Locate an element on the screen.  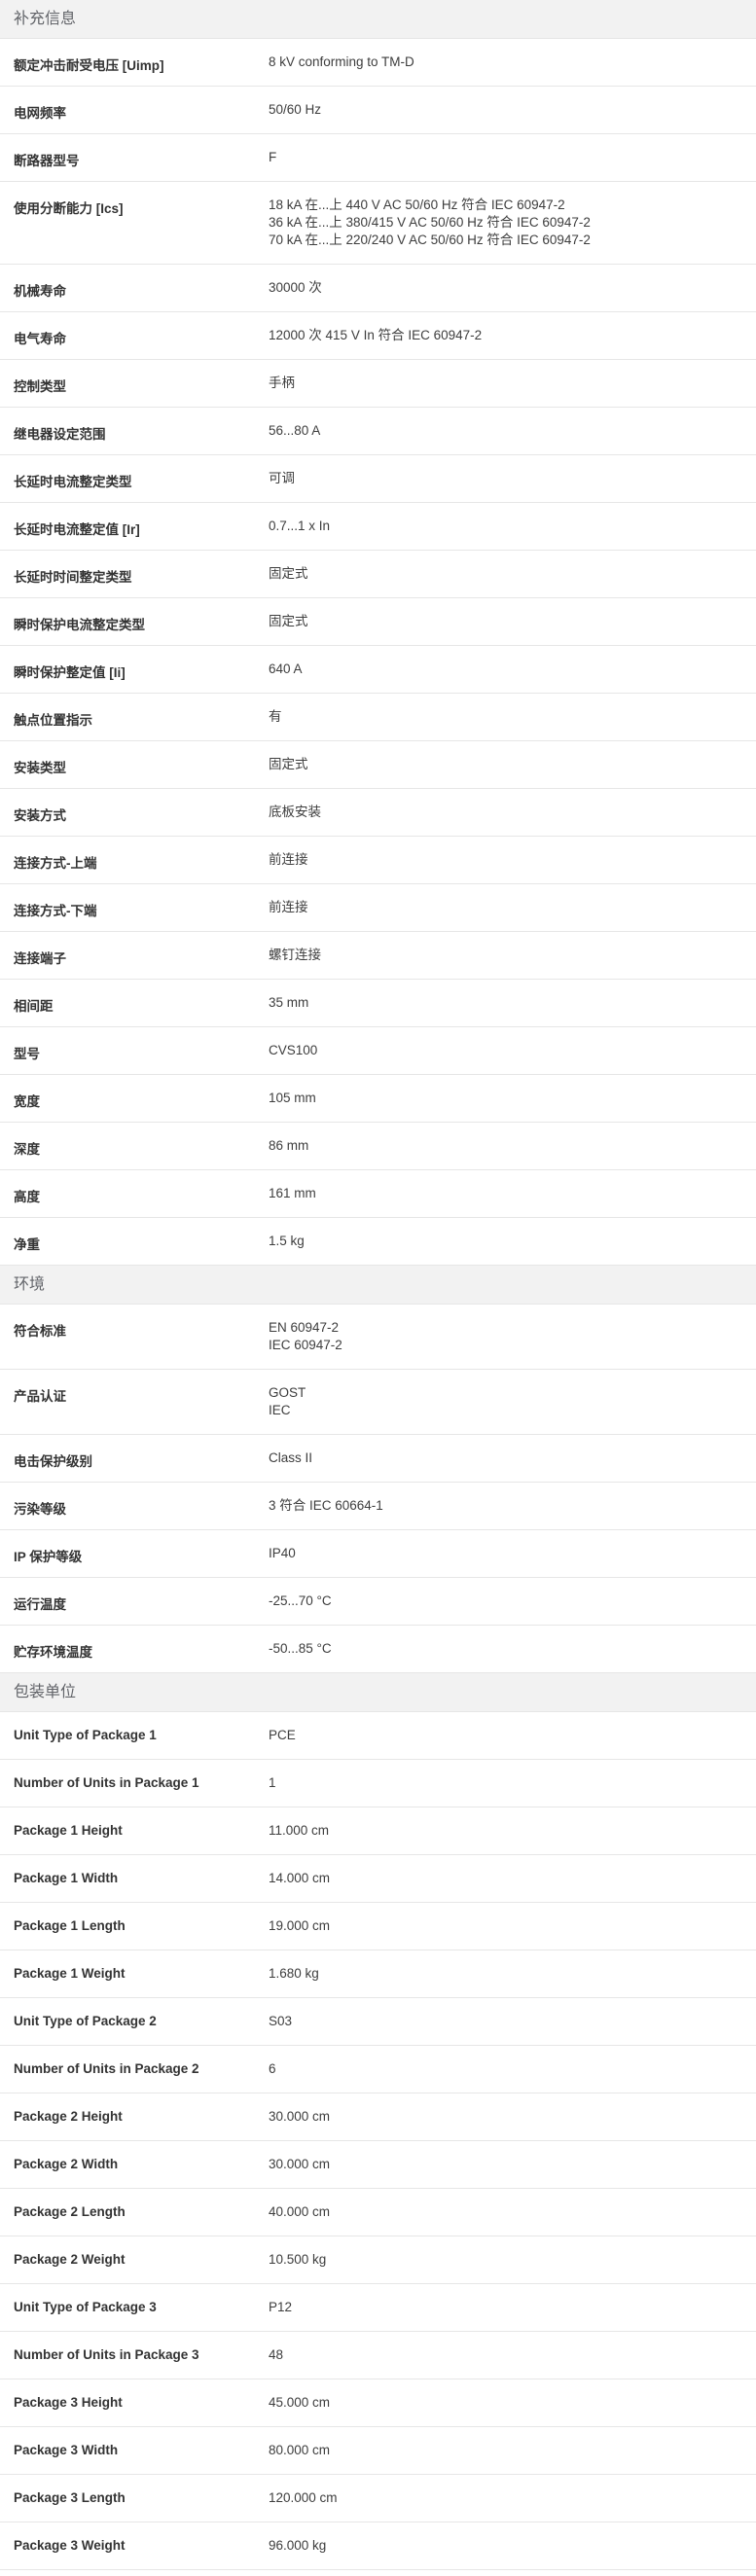
spec-row: Number of Units in Package 3 48 is located at coordinates (378, 2355).